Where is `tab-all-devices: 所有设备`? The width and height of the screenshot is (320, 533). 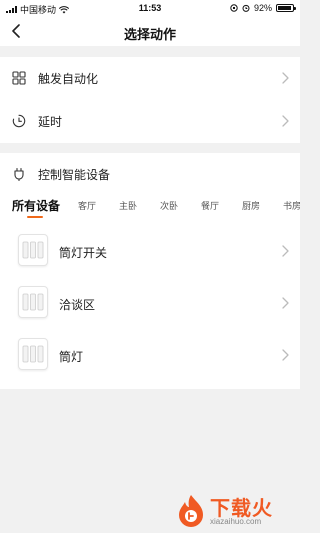
tab-all-devices: 所有设备 is located at coordinates (36, 206).